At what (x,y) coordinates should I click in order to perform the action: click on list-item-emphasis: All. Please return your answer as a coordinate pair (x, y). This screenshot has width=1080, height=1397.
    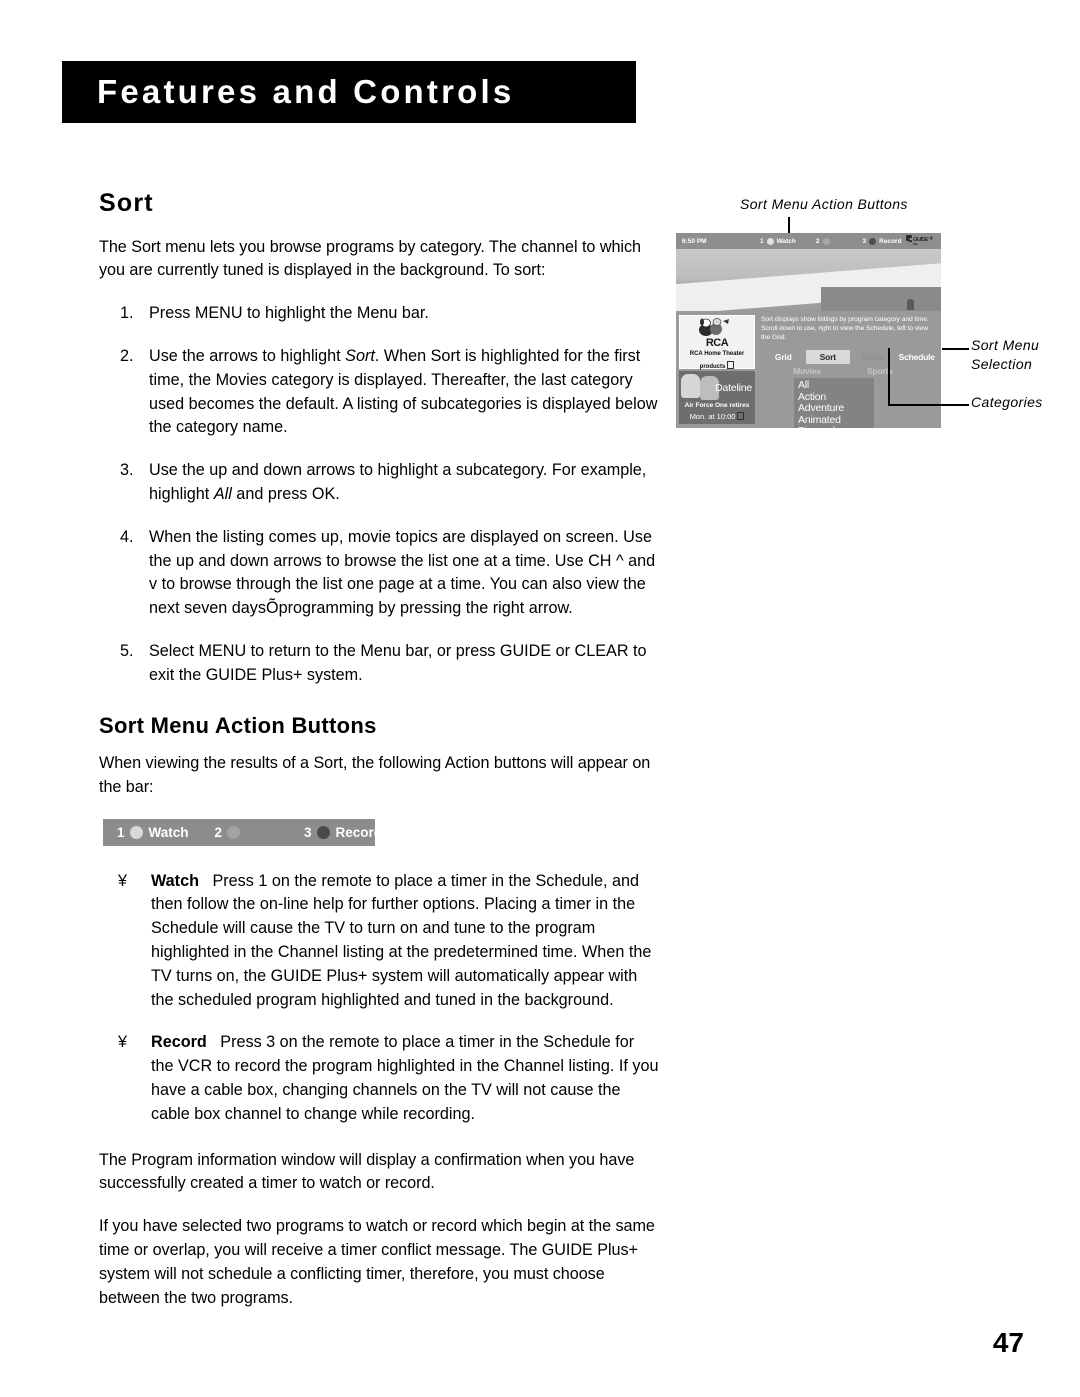
    Looking at the image, I should click on (222, 494).